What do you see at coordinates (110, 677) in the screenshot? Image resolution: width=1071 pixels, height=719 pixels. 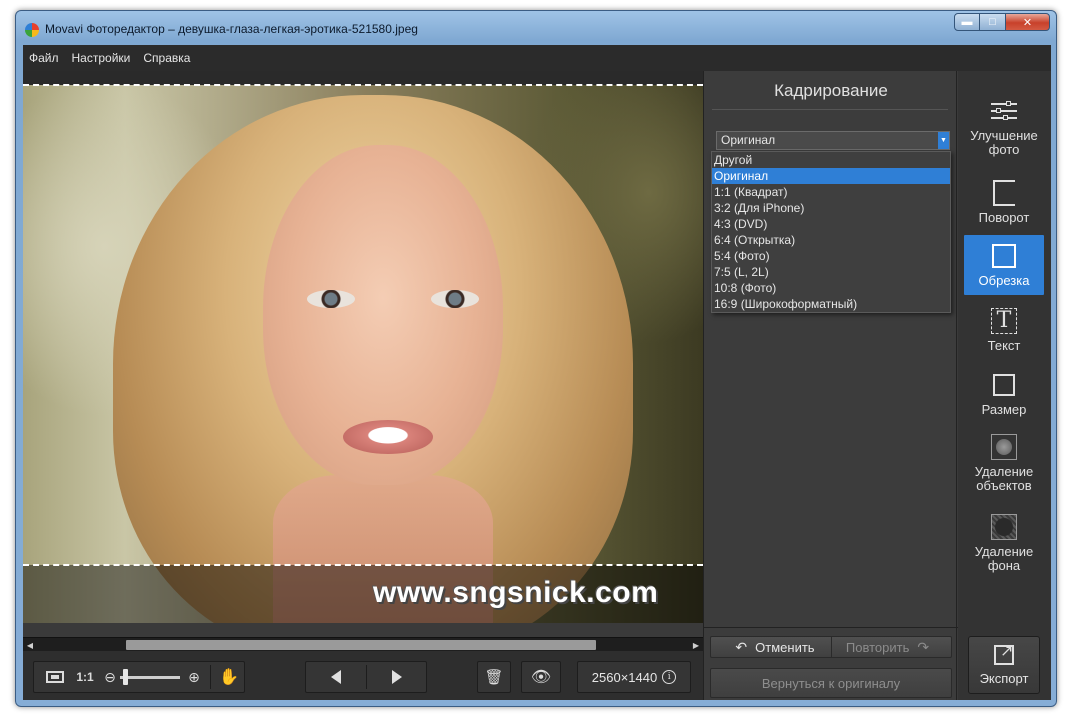 I see `zoom-out-icon: ⊖` at bounding box center [110, 677].